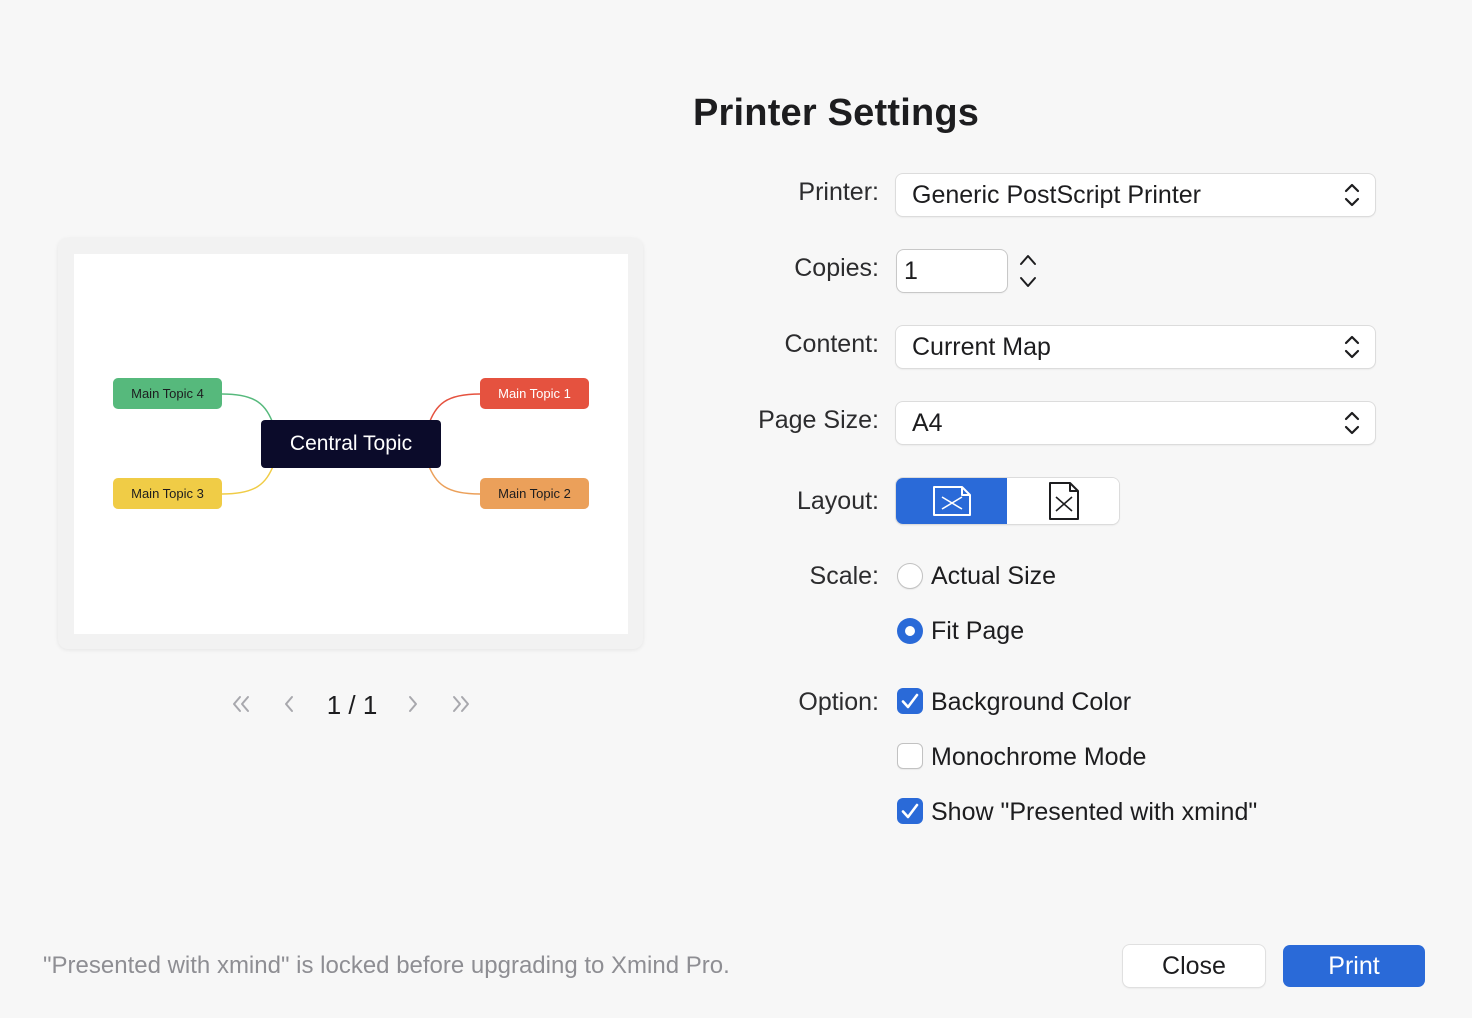 This screenshot has width=1472, height=1018. I want to click on show-presented-with-xmind-label: Show "Presented with xmind", so click(1094, 812).